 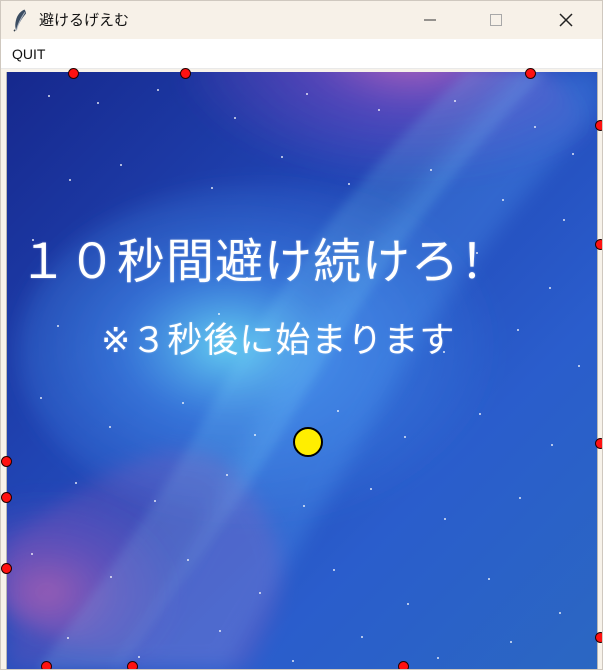 I want to click on title-bar: 避けるげえむ, so click(x=301, y=20).